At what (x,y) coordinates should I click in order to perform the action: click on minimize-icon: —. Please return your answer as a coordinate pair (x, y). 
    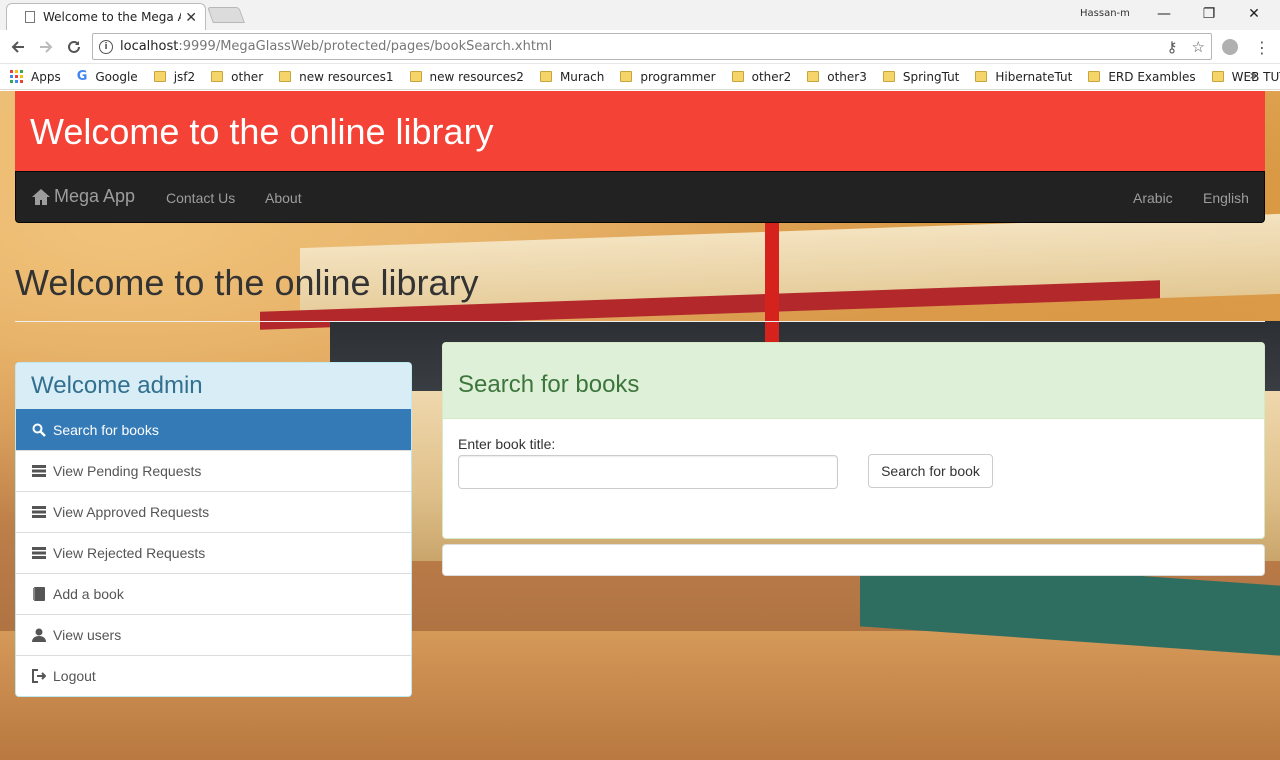
    Looking at the image, I should click on (1164, 14).